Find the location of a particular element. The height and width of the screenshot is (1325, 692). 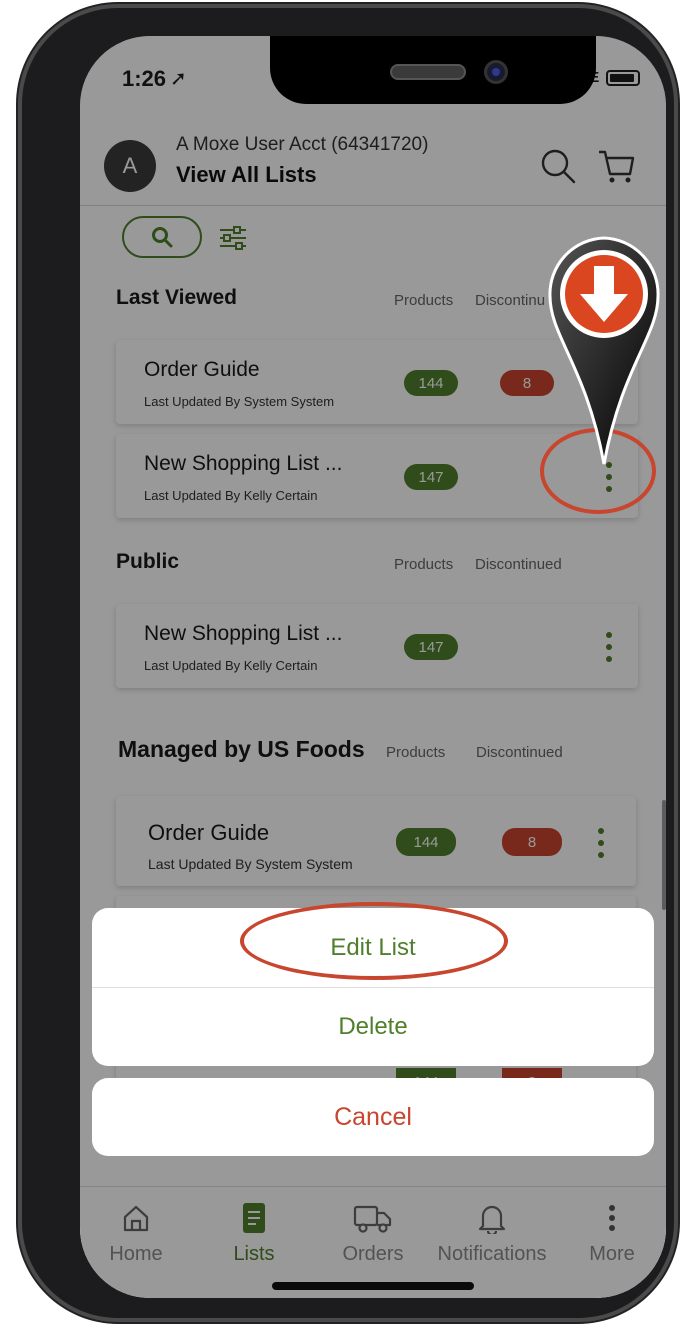

status-time: 1:26 is located at coordinates (144, 78).